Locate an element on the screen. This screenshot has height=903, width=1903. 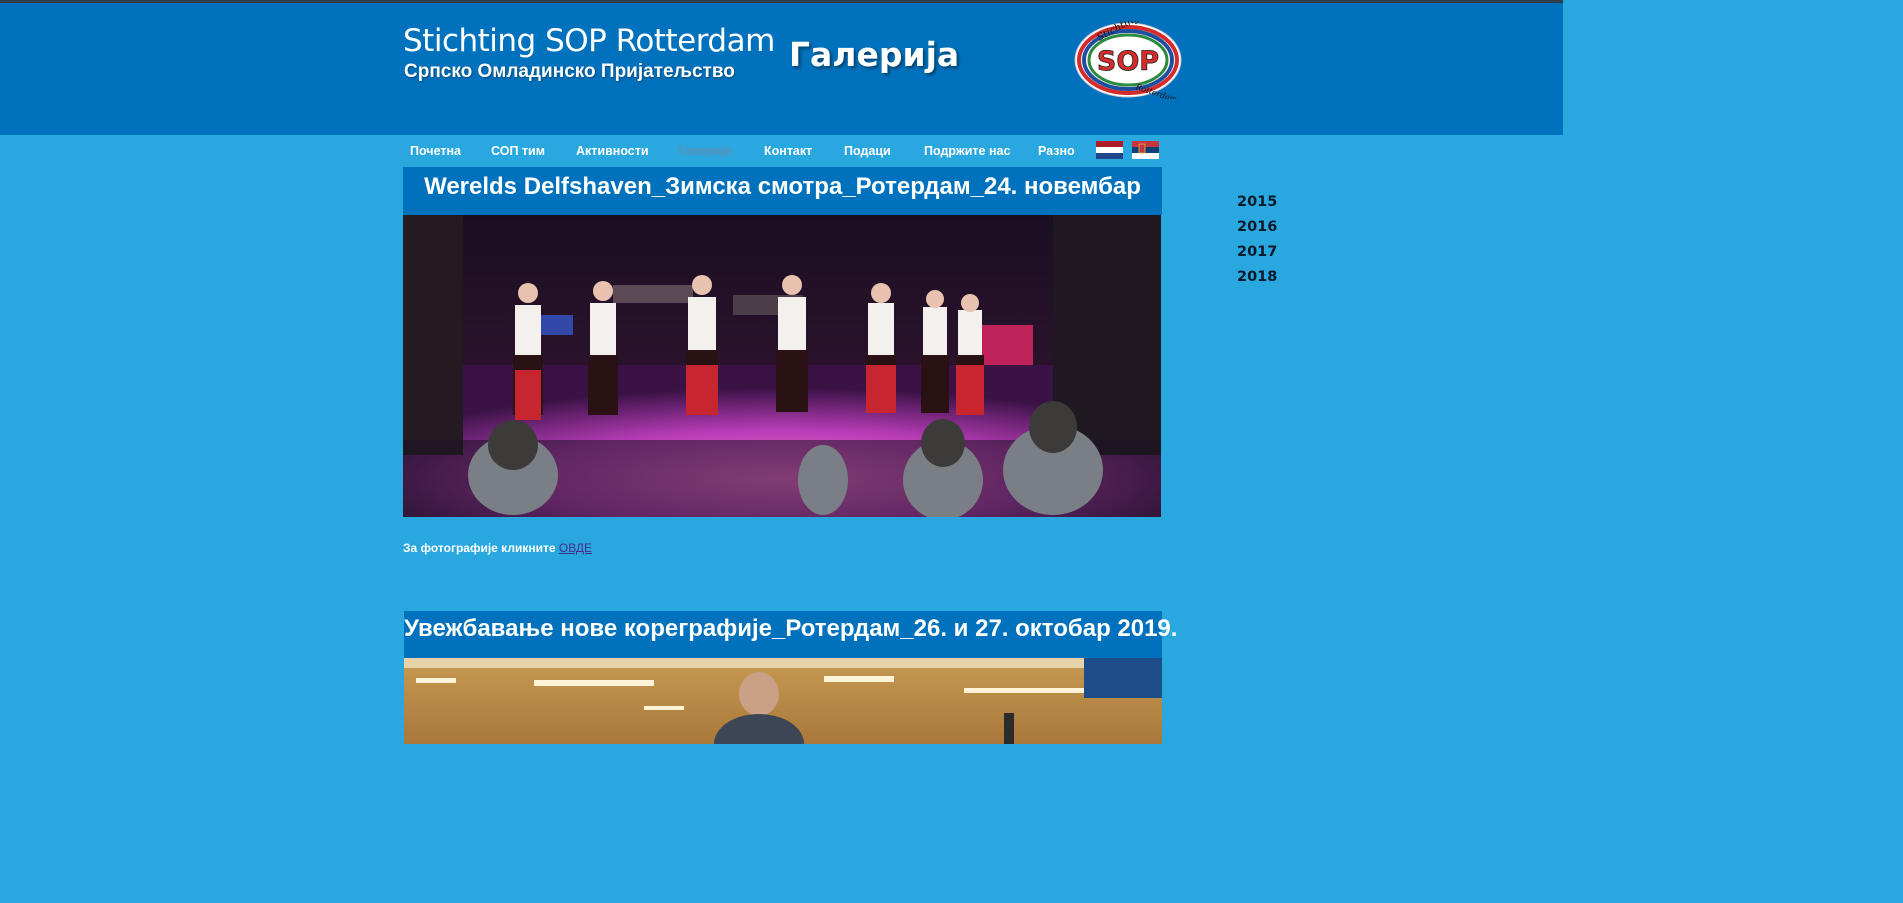
nav-item-home: Почетна is located at coordinates (435, 151).